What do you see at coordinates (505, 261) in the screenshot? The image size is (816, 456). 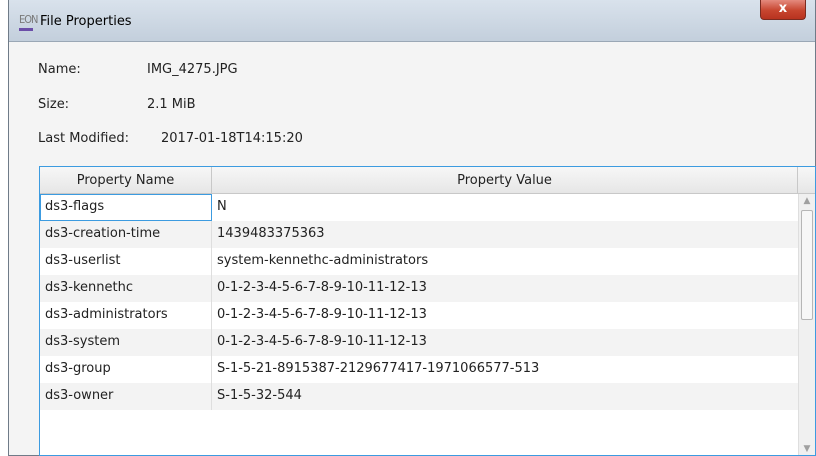 I see `property-value-cell: system-kennethc-administrators` at bounding box center [505, 261].